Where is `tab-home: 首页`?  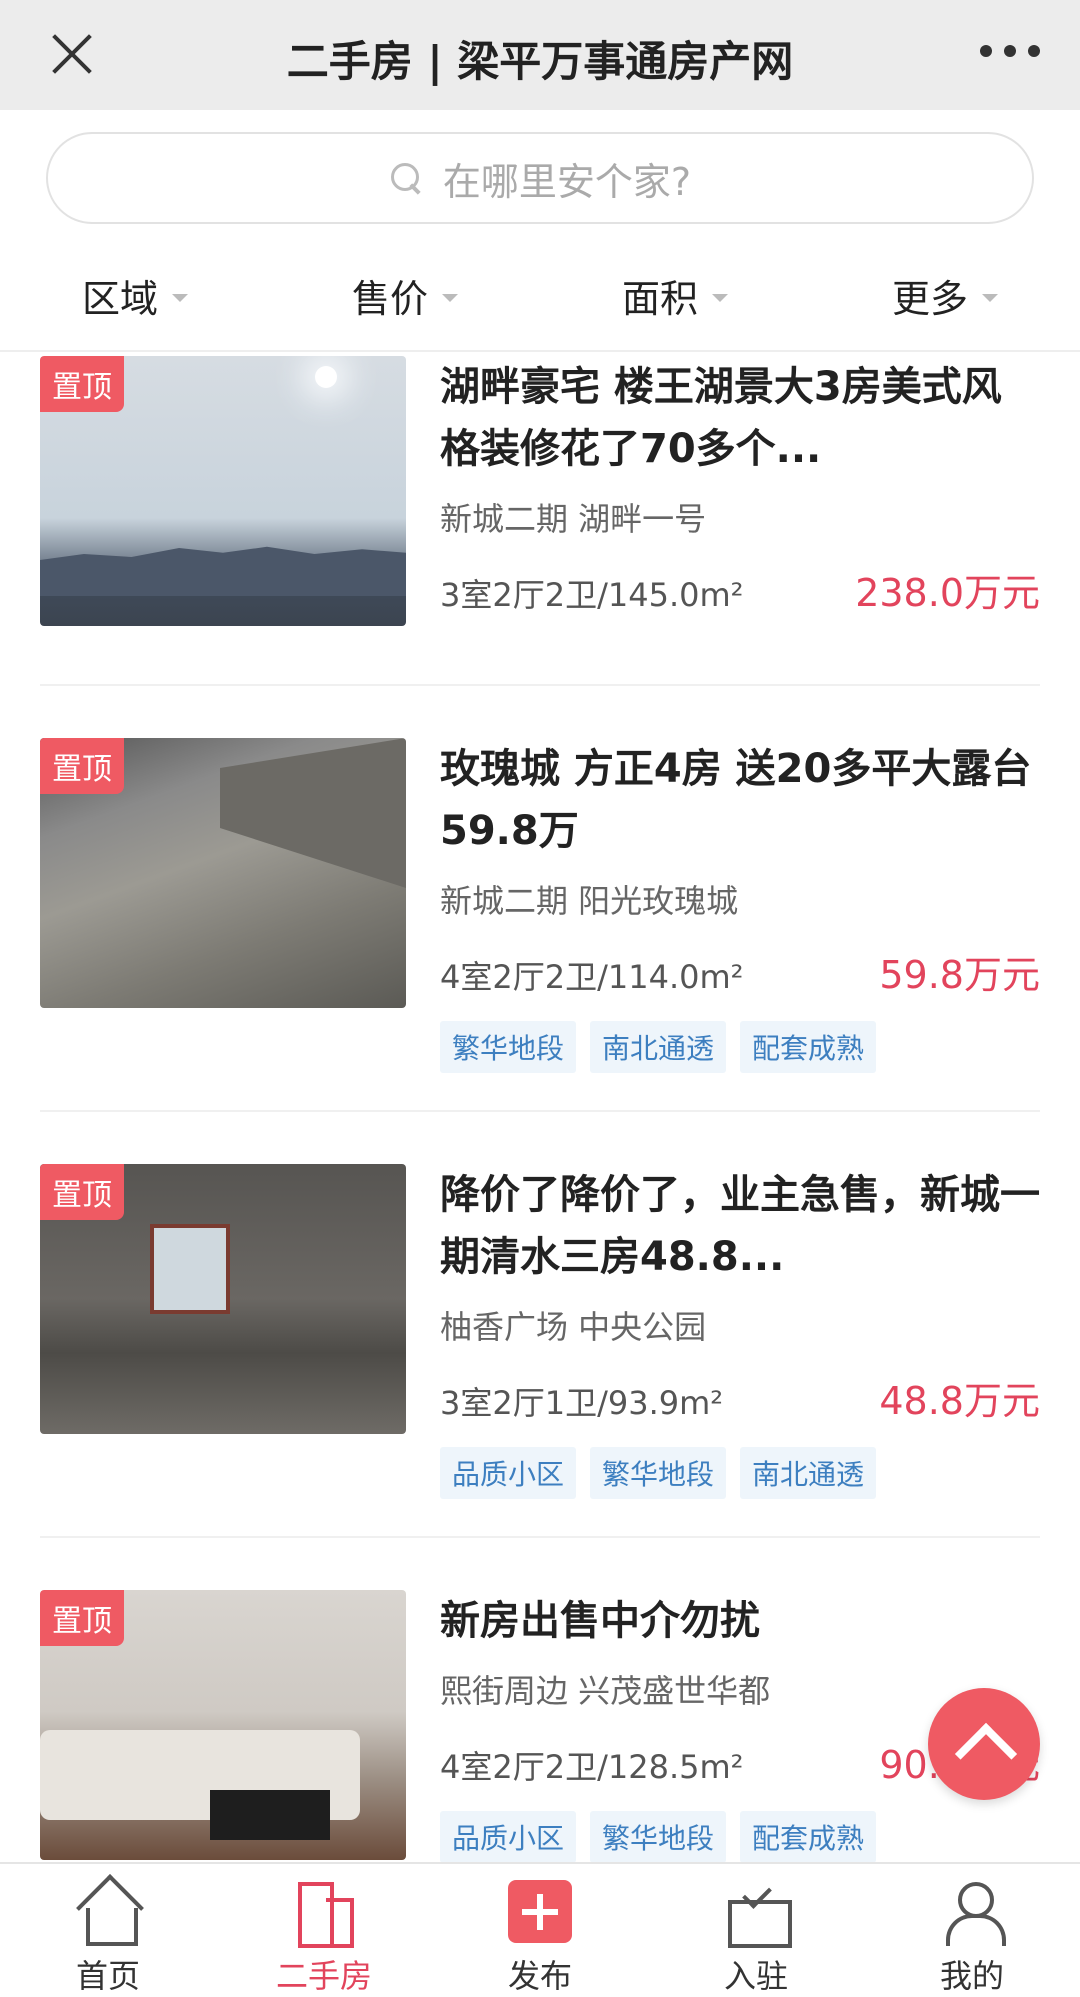 tab-home: 首页 is located at coordinates (108, 1930).